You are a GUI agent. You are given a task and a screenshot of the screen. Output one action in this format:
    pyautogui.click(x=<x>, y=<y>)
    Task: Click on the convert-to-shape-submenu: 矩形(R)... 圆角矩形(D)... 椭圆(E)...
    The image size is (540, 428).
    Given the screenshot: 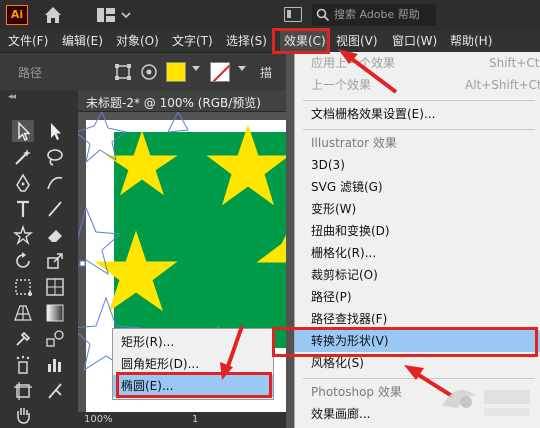 What is the action you would take?
    pyautogui.click(x=193, y=364)
    